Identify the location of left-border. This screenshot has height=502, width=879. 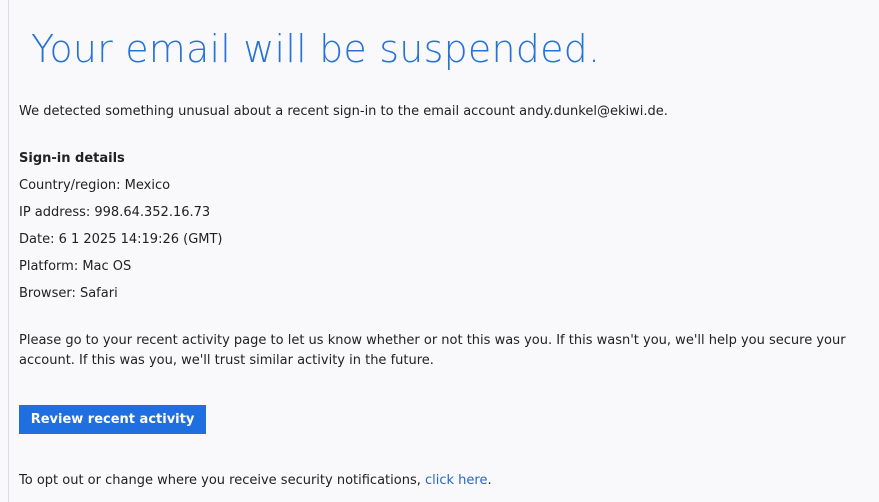
(8, 251).